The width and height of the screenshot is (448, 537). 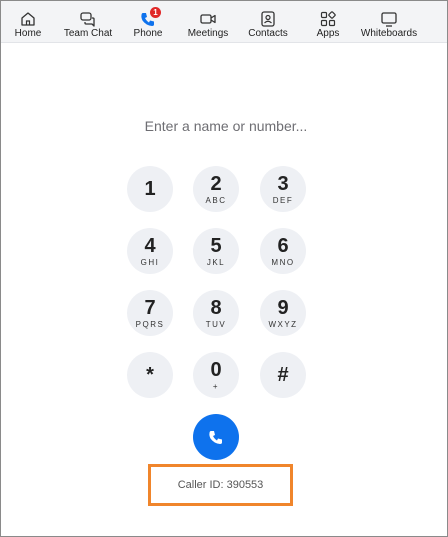 I want to click on key-letters: PQRS, so click(x=150, y=324).